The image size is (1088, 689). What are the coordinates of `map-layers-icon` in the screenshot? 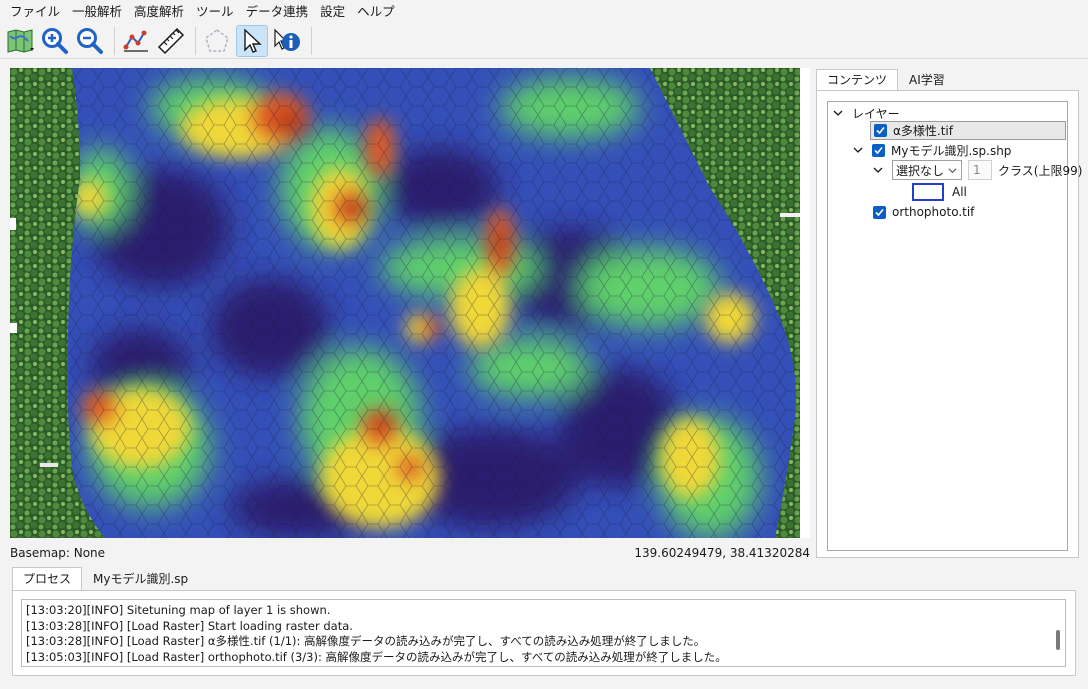 It's located at (20, 40).